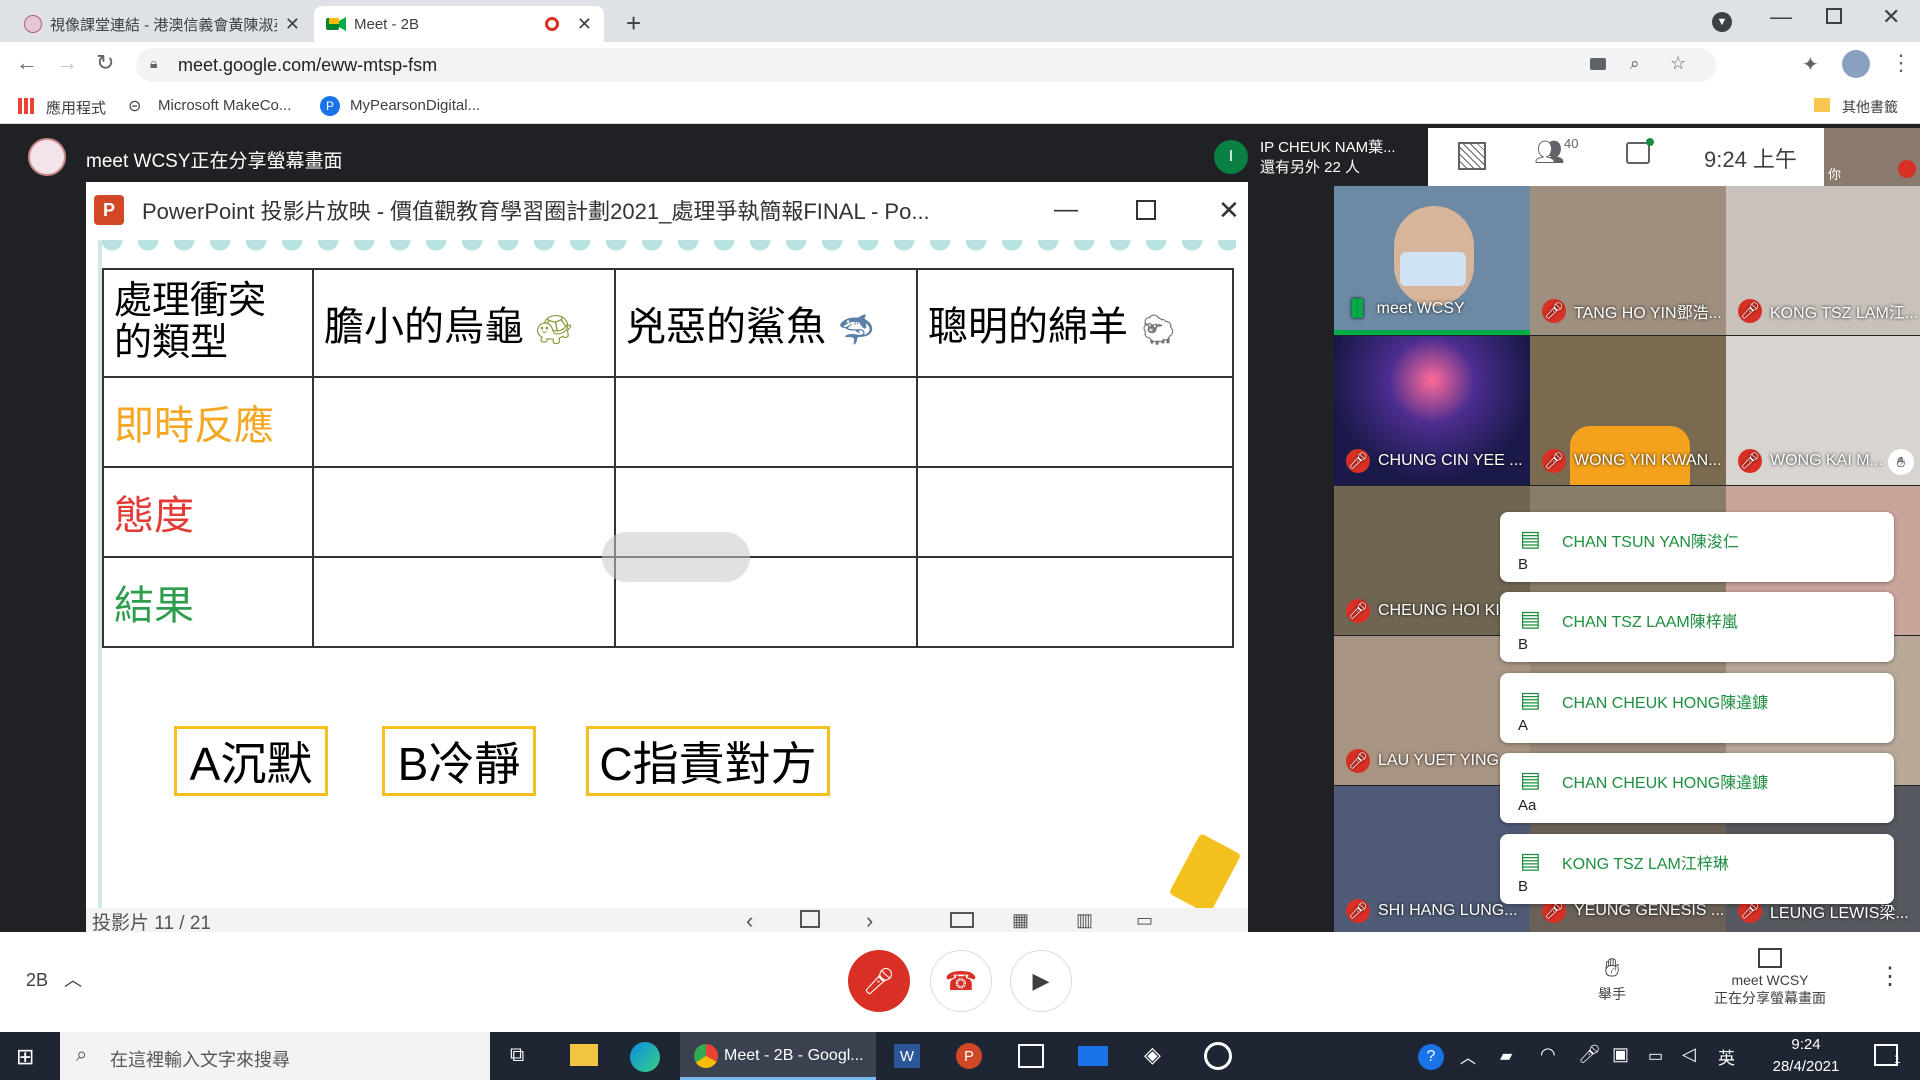 Image resolution: width=1920 pixels, height=1080 pixels. I want to click on table-header-cell: 兇惡的鯊魚 🦈︎, so click(766, 323).